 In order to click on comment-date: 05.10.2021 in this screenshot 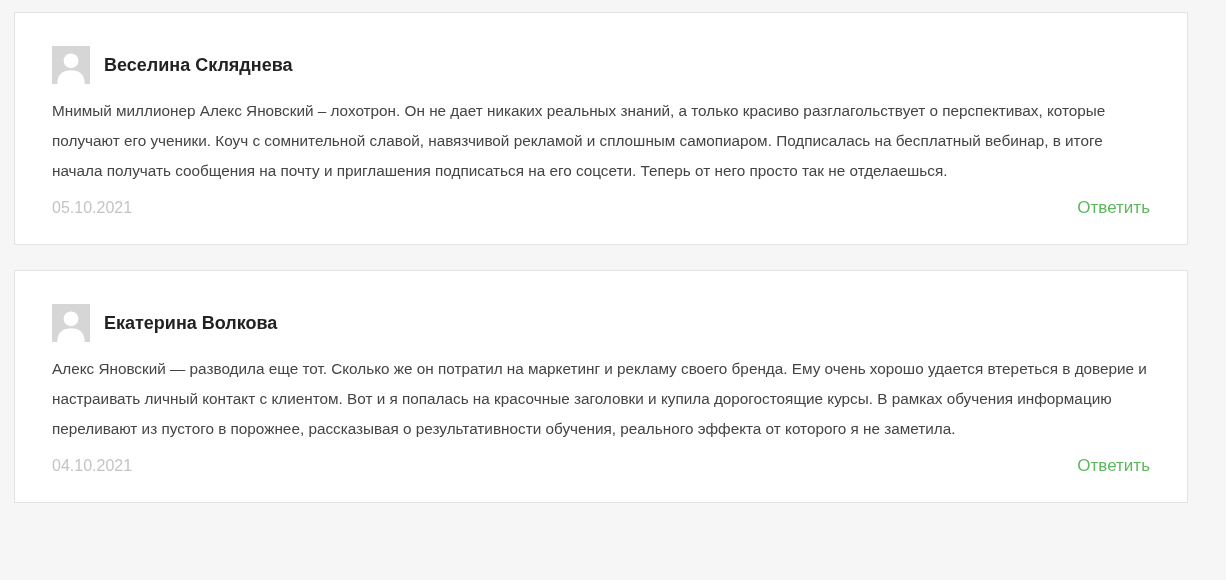, I will do `click(92, 208)`.